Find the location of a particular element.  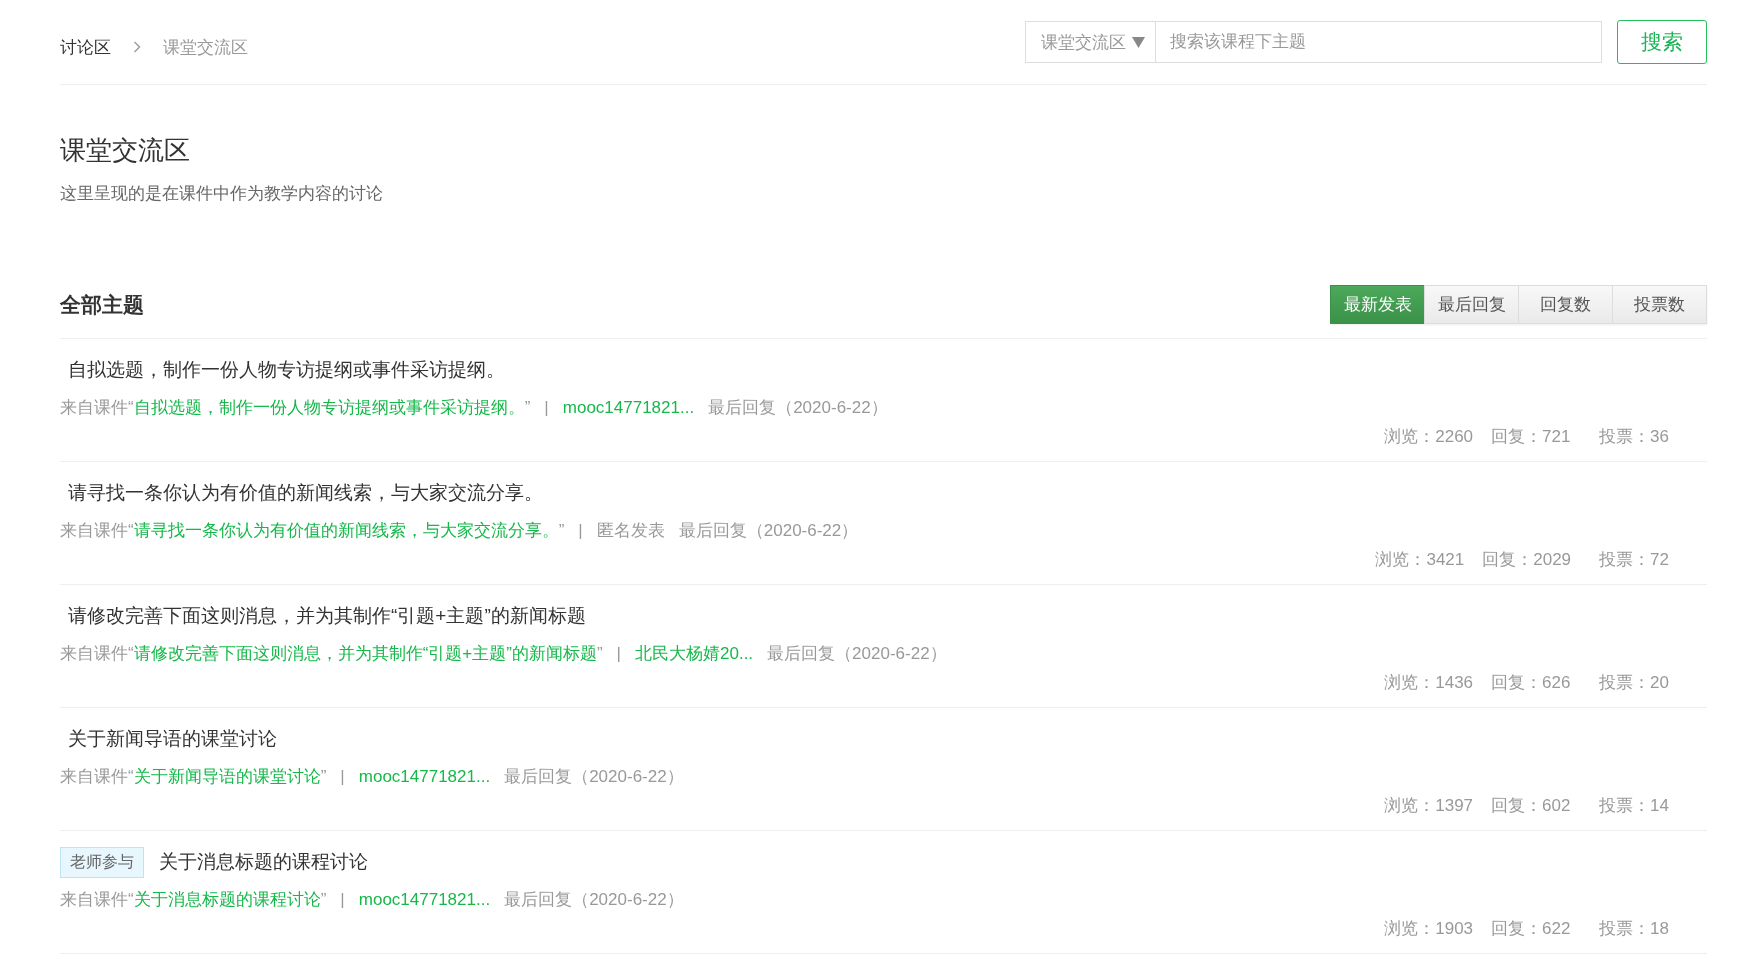

sort-tab: 投票数 is located at coordinates (1659, 304).